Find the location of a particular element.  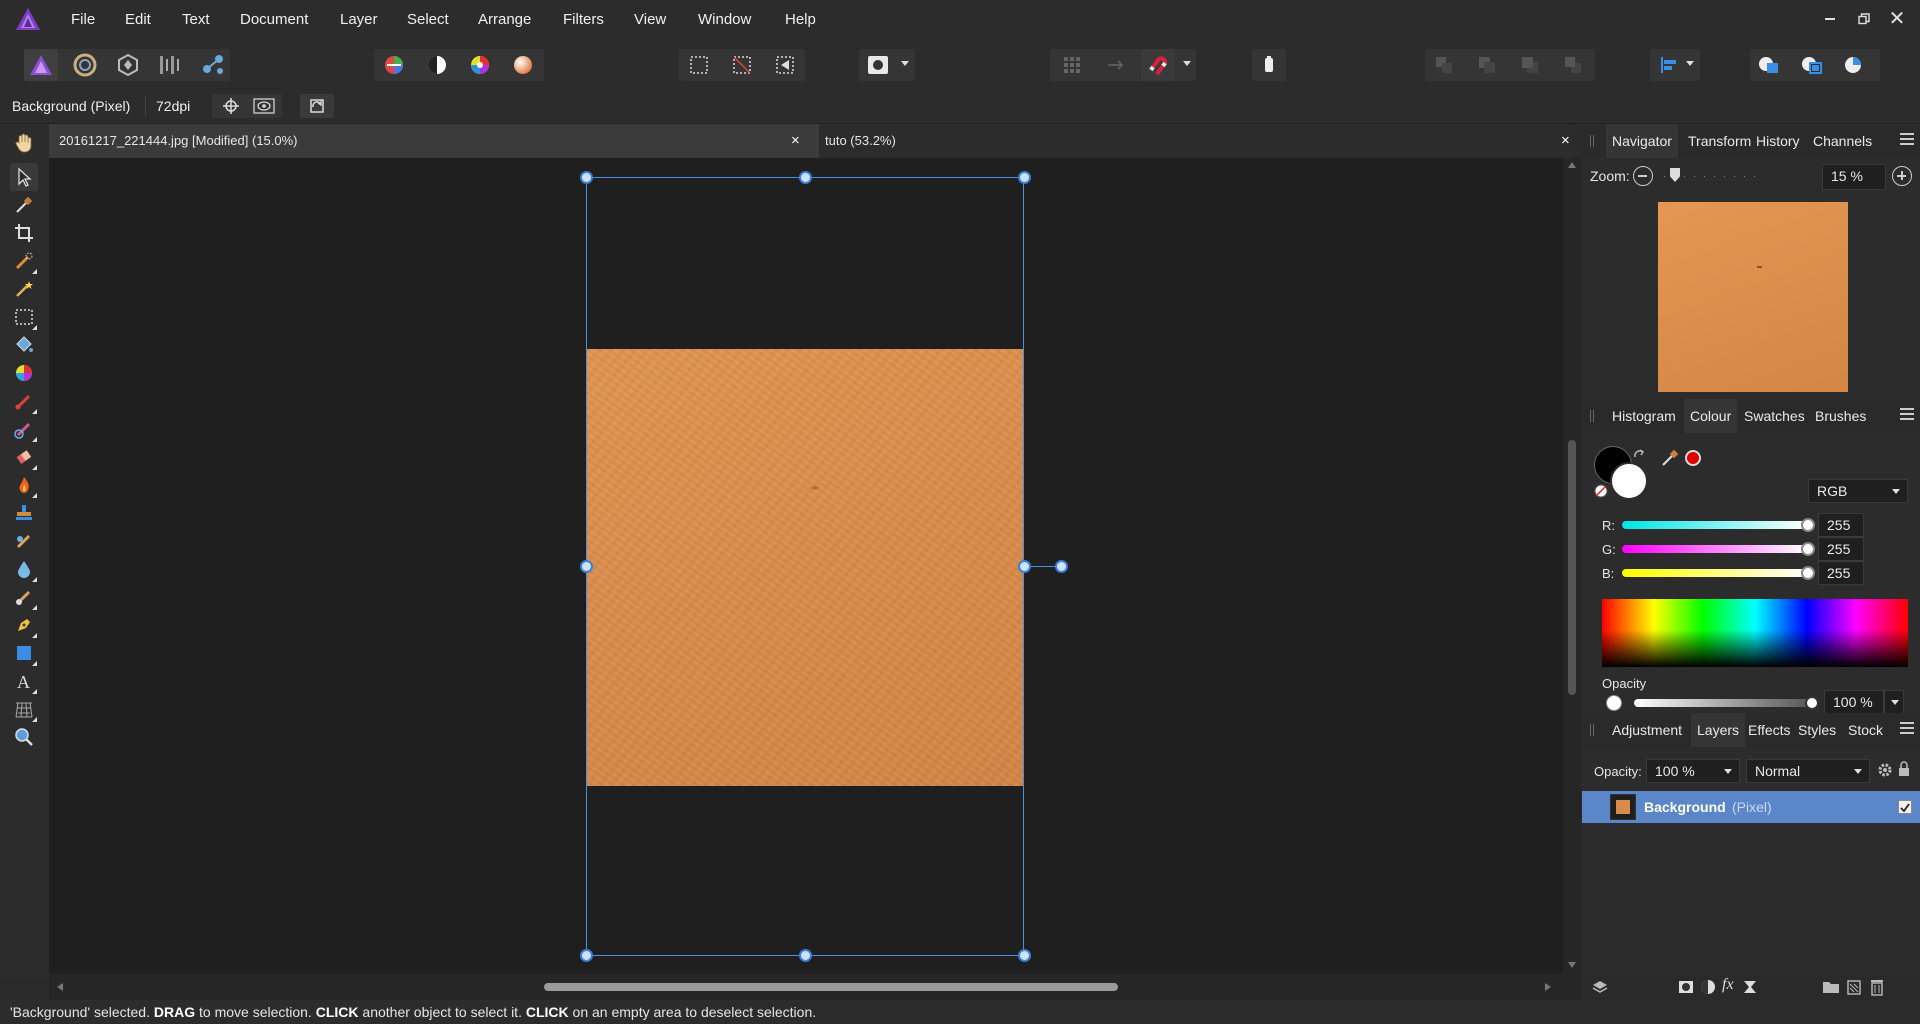

layer-row-background: Background (Pixel) is located at coordinates (1751, 807).